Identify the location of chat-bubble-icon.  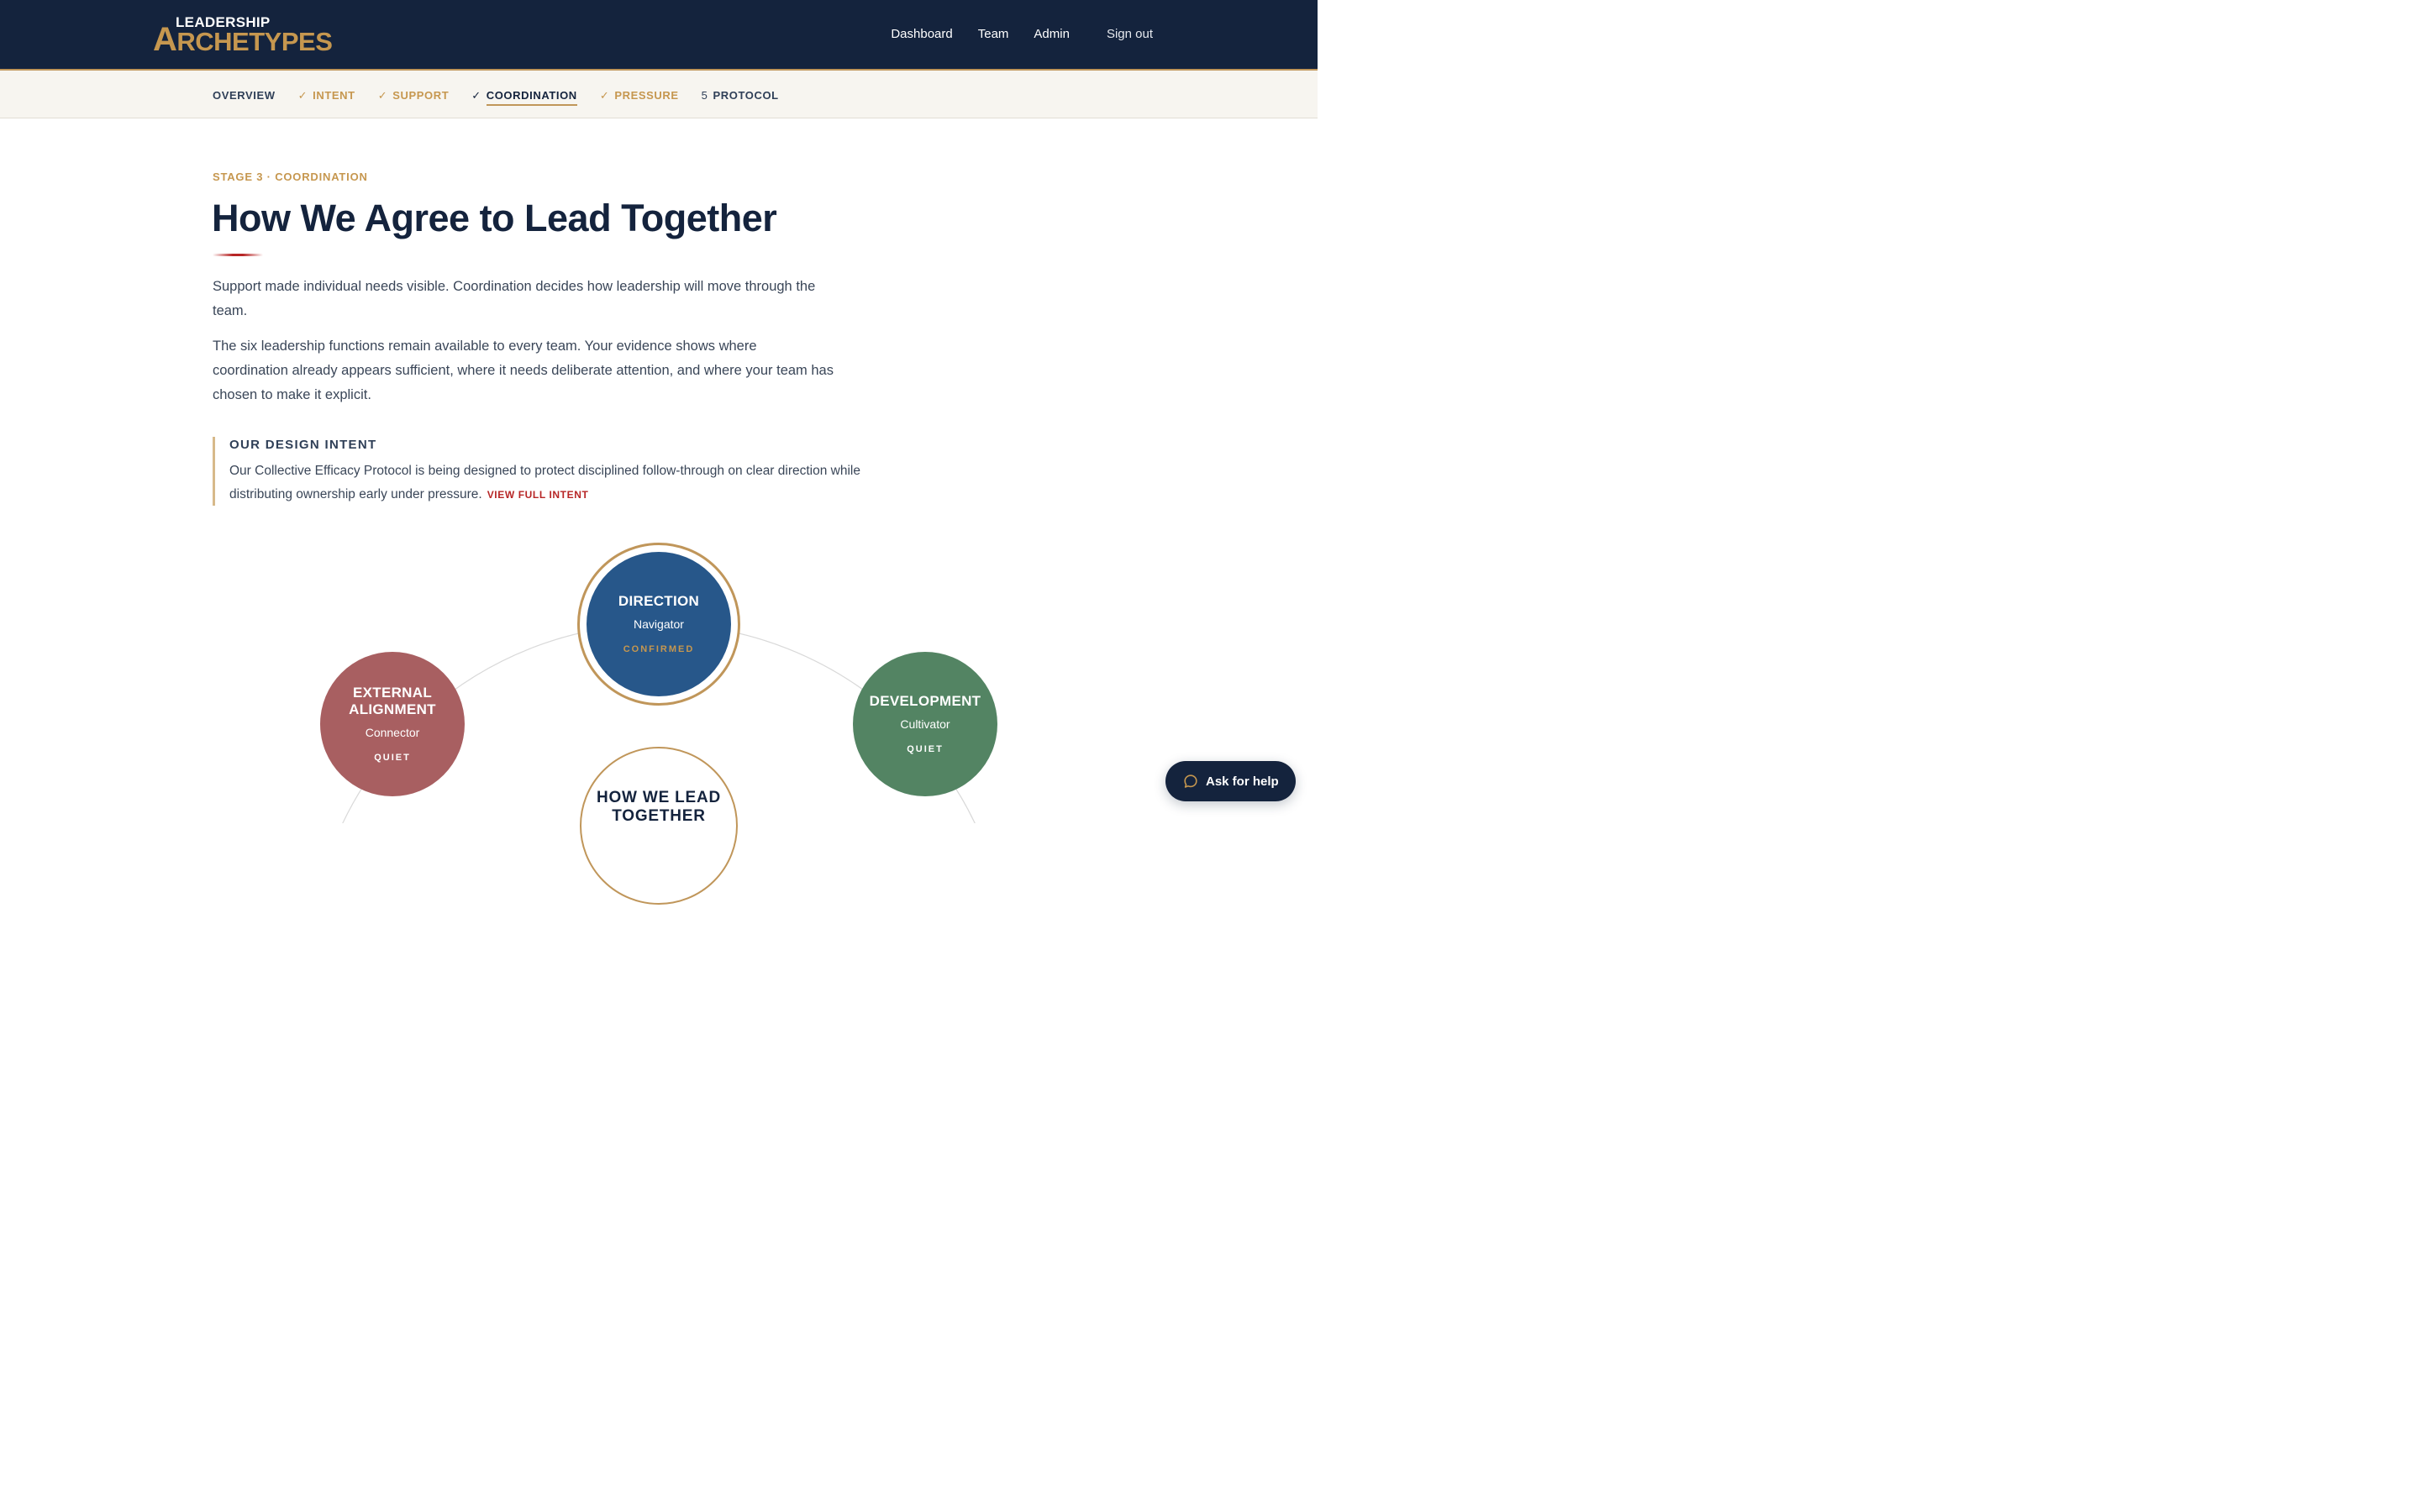
(1191, 781).